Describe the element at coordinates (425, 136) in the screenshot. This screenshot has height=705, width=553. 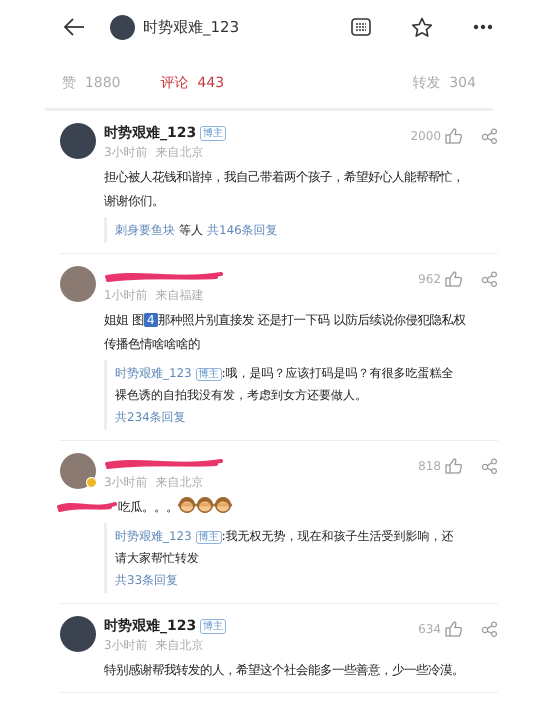
I see `like-count: 2000` at that location.